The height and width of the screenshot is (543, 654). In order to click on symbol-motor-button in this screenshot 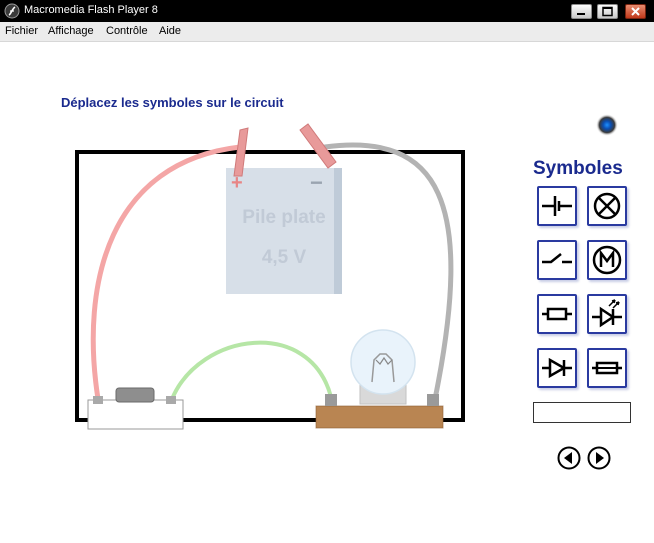, I will do `click(607, 260)`.